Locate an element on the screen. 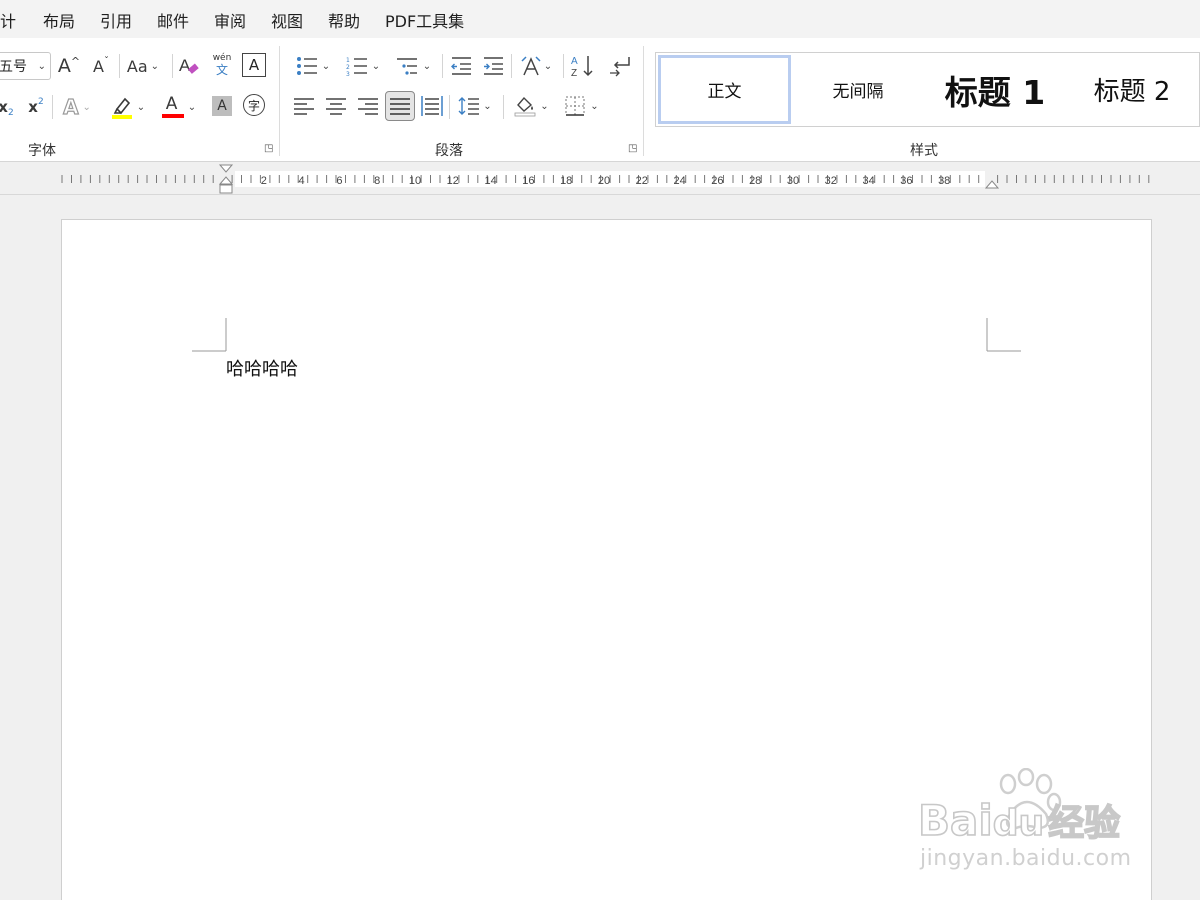  ruler-label: 26 is located at coordinates (717, 181).